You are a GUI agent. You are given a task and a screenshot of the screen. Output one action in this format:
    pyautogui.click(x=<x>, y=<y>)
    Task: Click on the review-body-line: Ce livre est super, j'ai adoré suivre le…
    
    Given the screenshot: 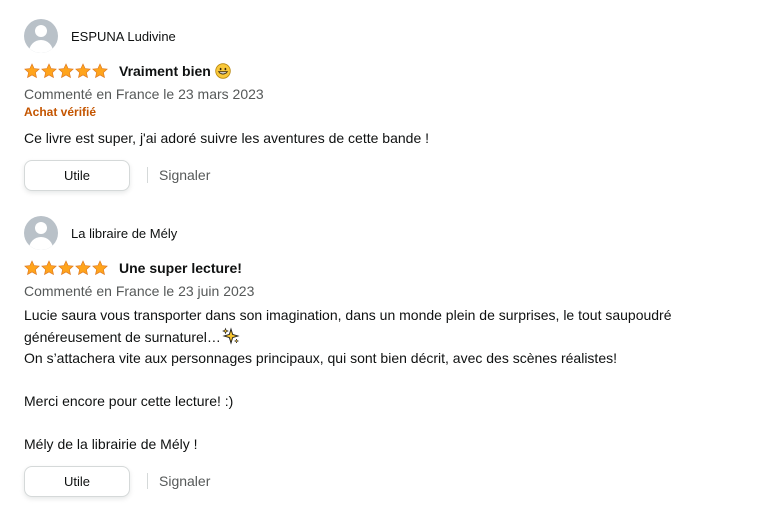 What is the action you would take?
    pyautogui.click(x=227, y=138)
    